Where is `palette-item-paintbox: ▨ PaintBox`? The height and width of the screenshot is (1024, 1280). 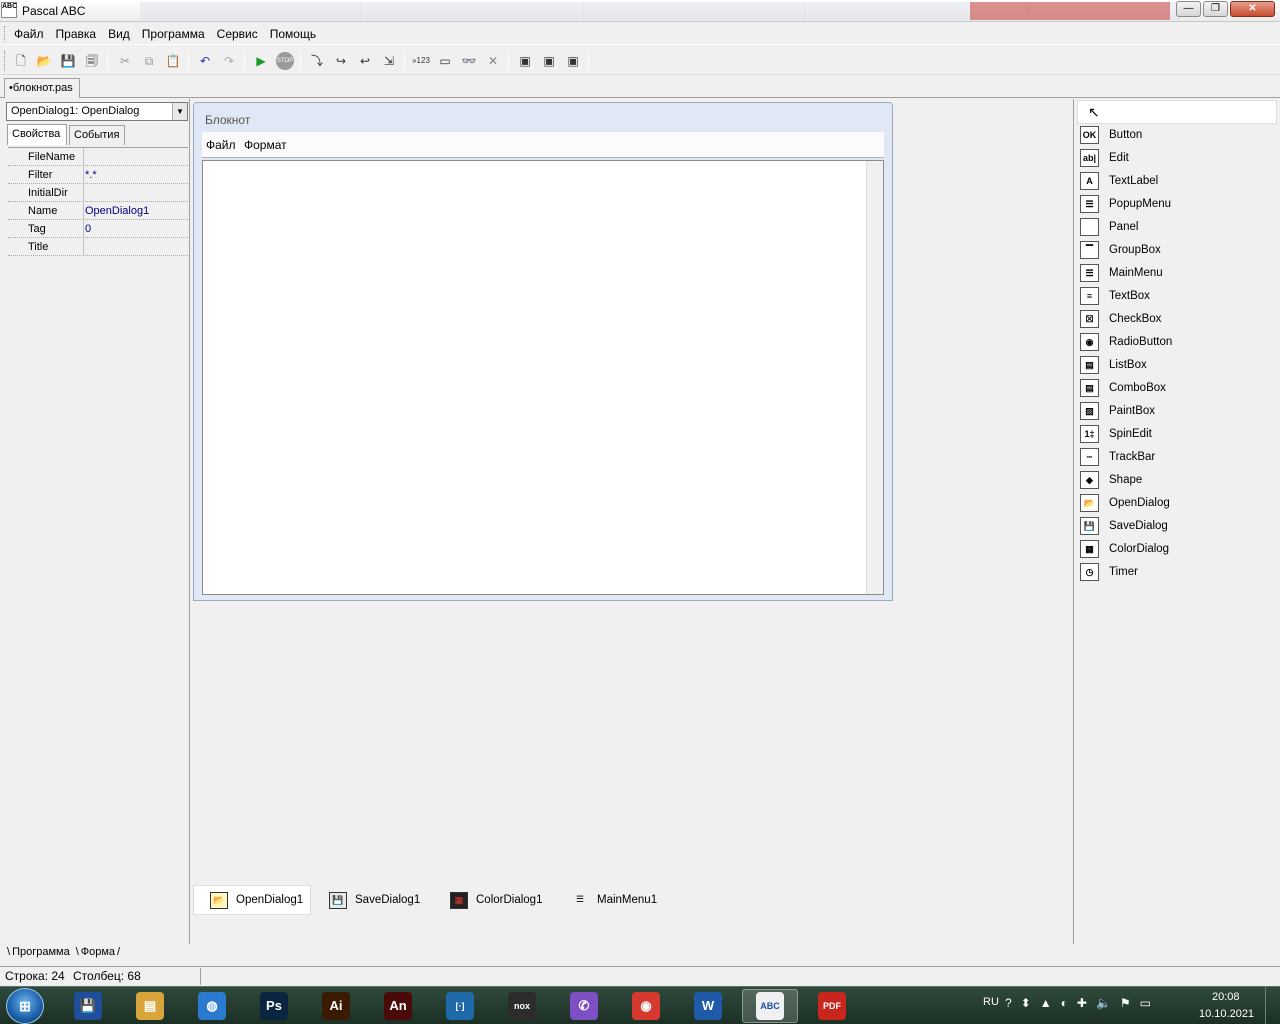 palette-item-paintbox: ▨ PaintBox is located at coordinates (1178, 411).